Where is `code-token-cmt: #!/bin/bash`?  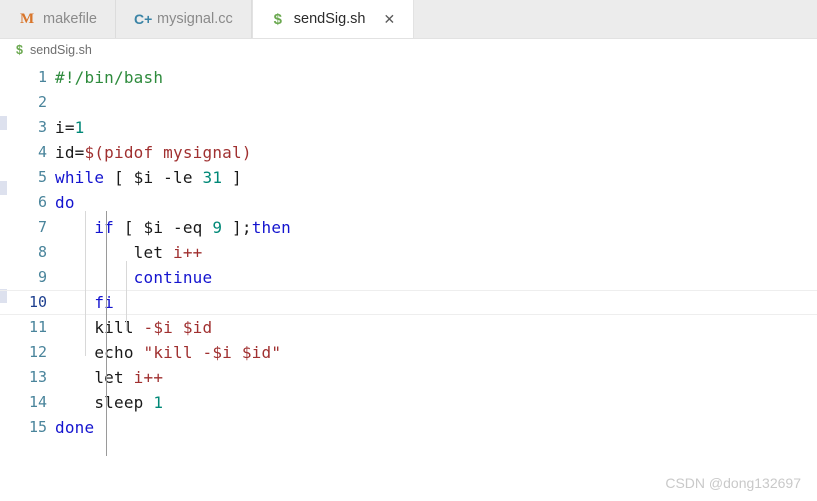 code-token-cmt: #!/bin/bash is located at coordinates (109, 77).